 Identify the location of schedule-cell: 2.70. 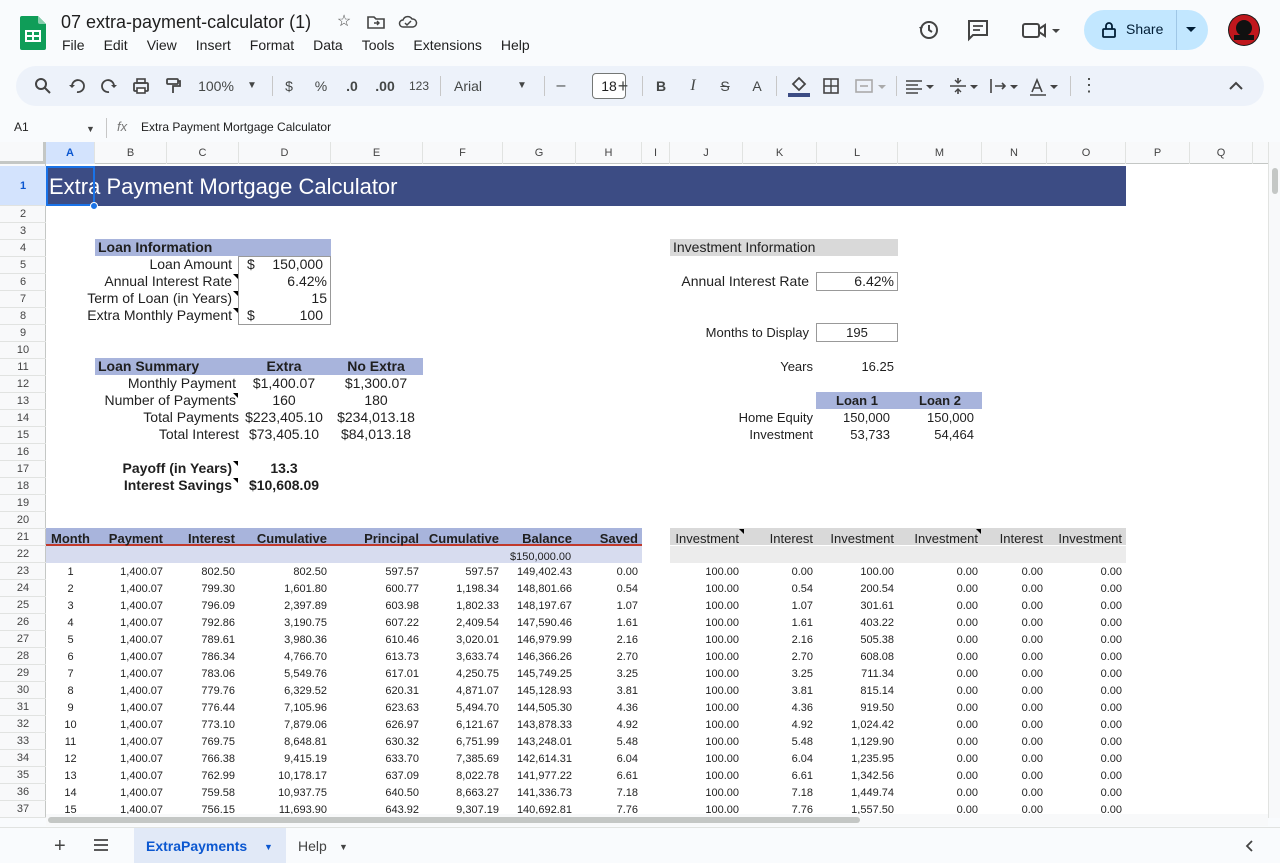
(607, 657).